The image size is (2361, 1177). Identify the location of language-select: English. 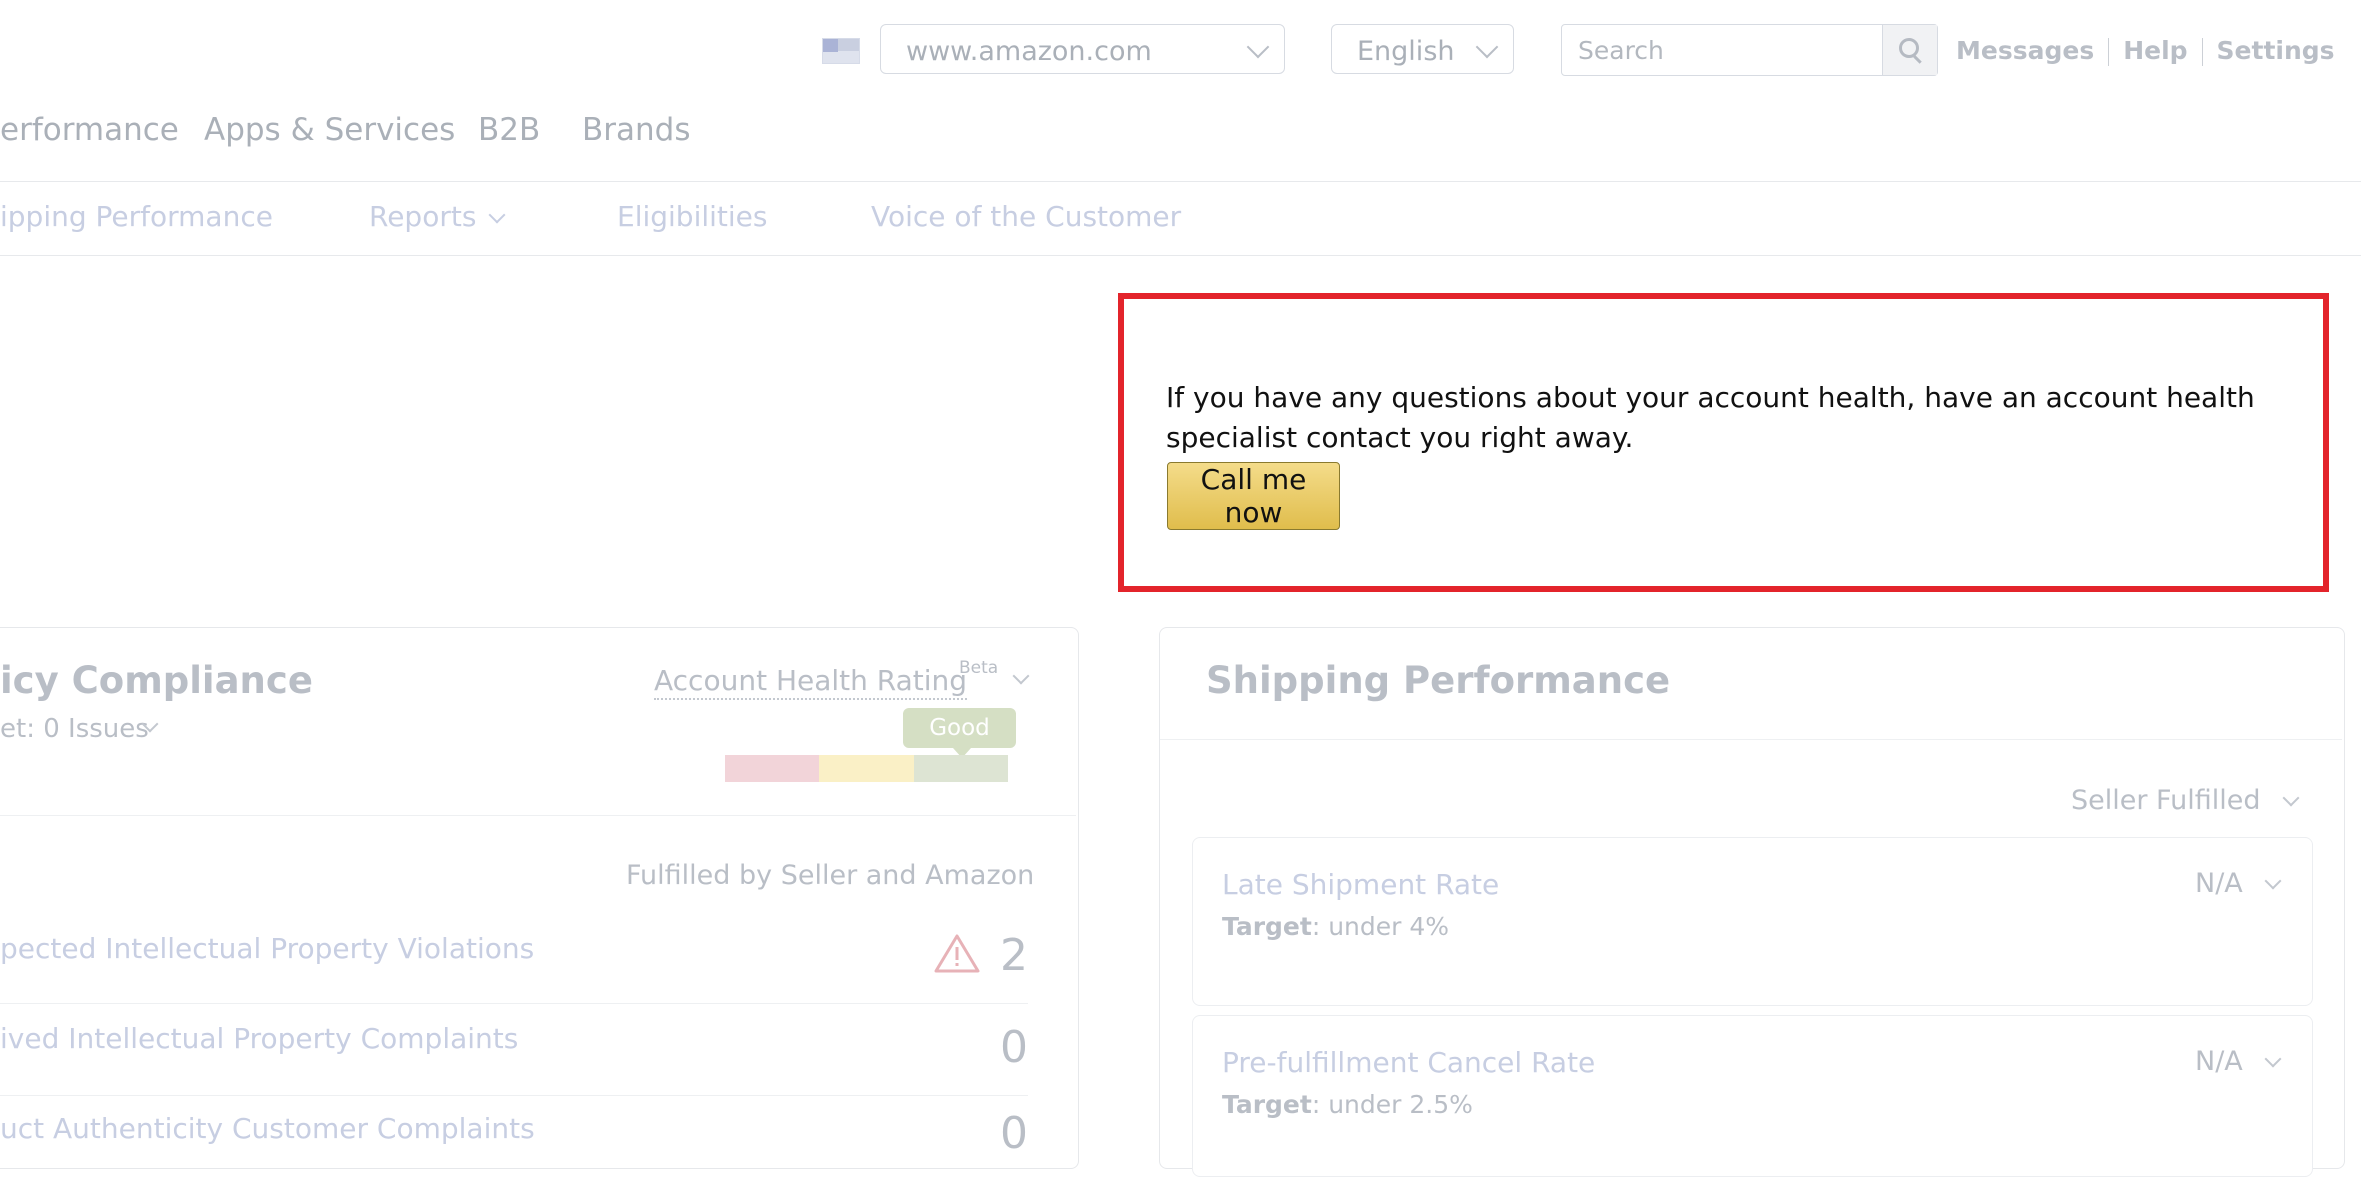
(1422, 49).